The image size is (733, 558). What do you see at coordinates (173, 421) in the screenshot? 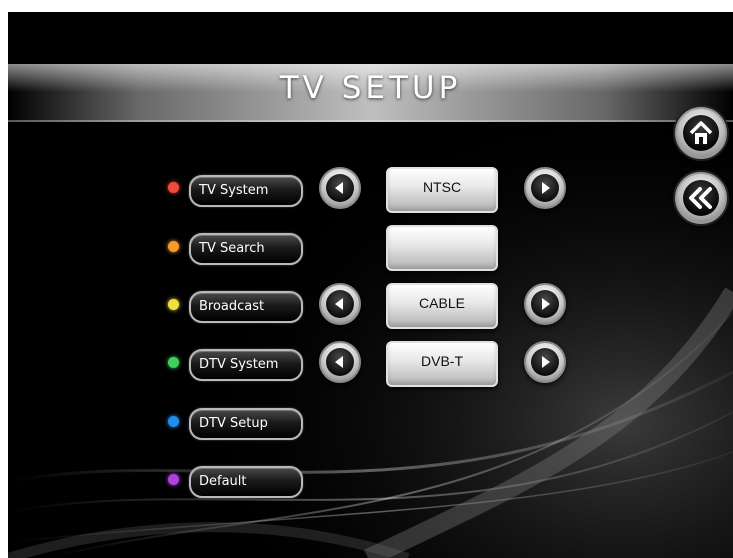
I see `blue-indicator-dot` at bounding box center [173, 421].